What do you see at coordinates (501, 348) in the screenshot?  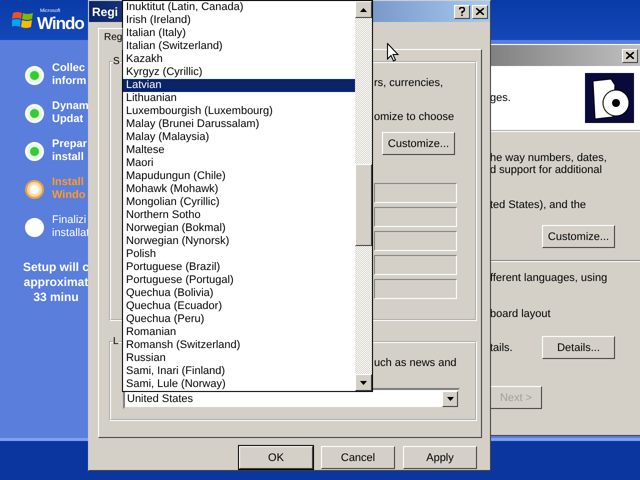 I see `description-text: tails.` at bounding box center [501, 348].